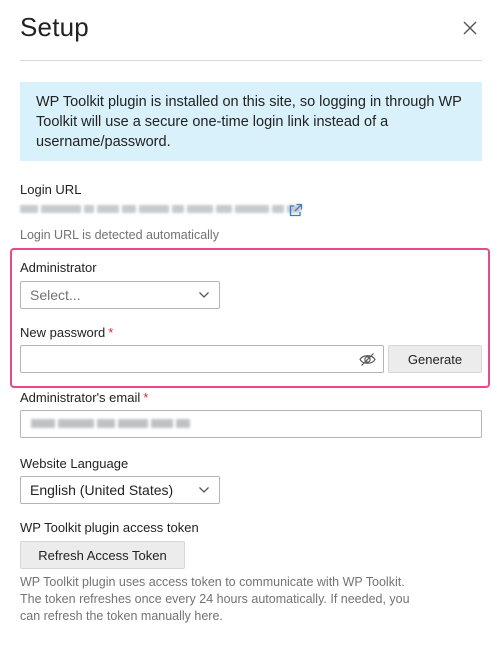  Describe the element at coordinates (74, 463) in the screenshot. I see `website-language-label: Website Language` at that location.